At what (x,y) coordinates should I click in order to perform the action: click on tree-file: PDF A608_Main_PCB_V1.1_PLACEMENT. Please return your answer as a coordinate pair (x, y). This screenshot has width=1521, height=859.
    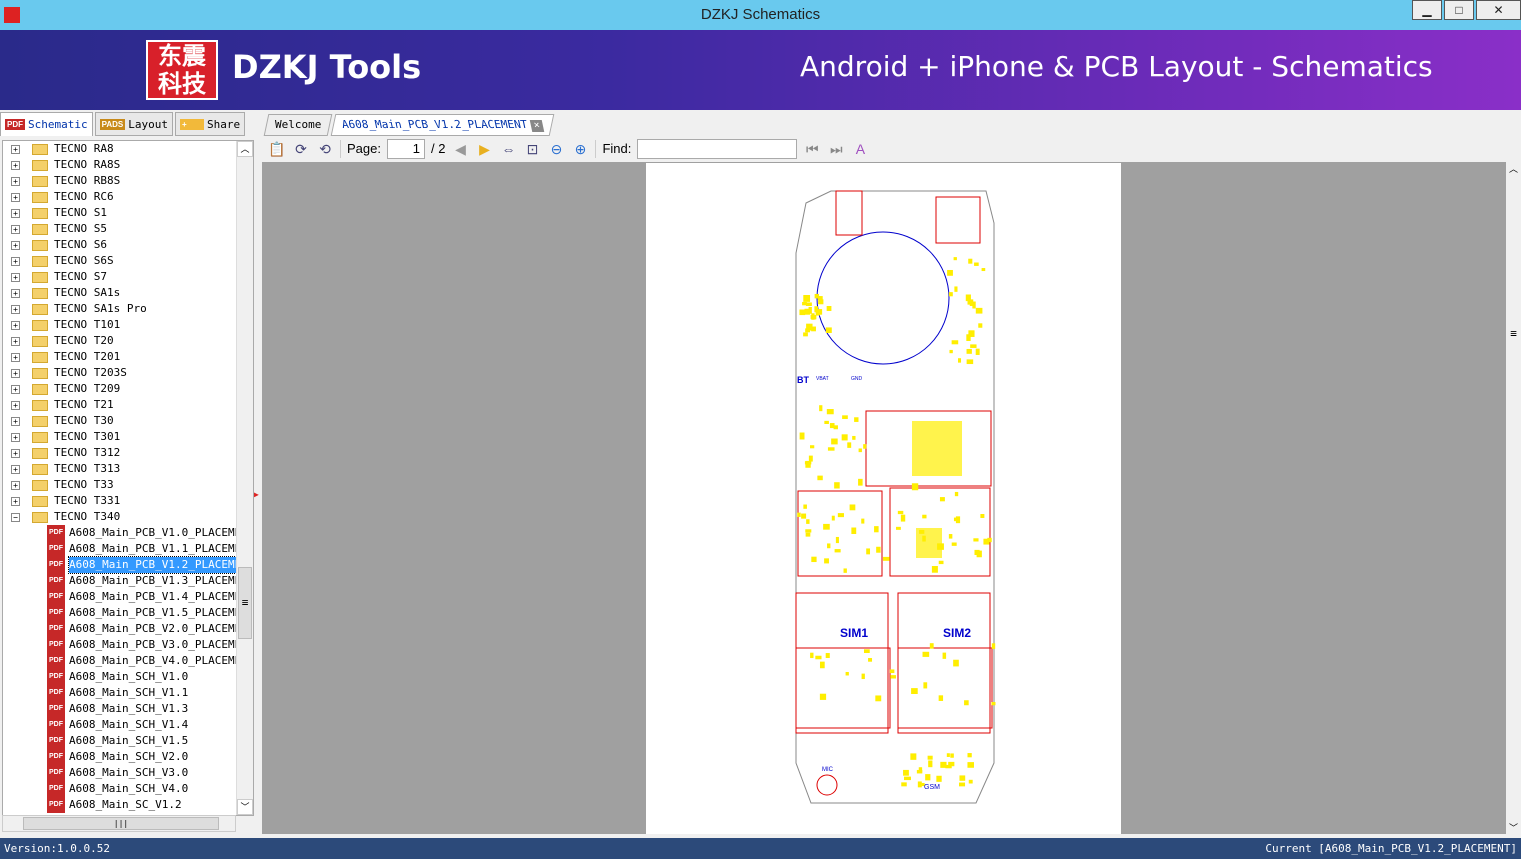
    Looking at the image, I should click on (128, 549).